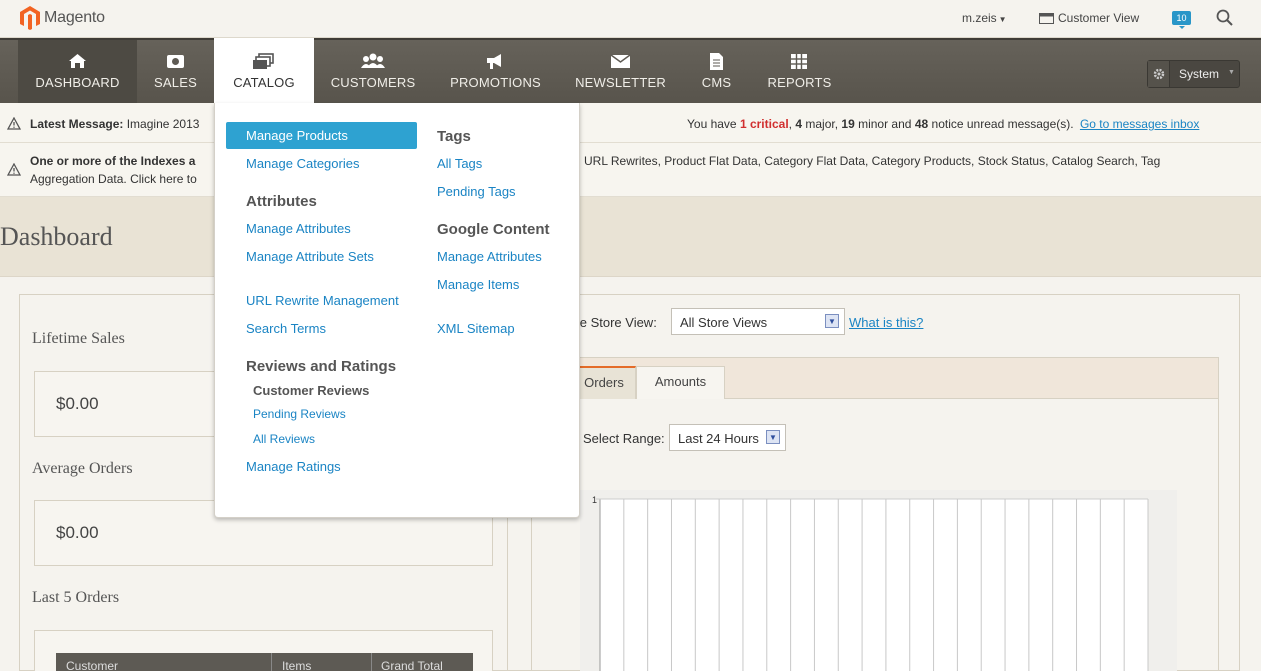  Describe the element at coordinates (163, 124) in the screenshot. I see `latest-message-text: Imagine 2013` at that location.